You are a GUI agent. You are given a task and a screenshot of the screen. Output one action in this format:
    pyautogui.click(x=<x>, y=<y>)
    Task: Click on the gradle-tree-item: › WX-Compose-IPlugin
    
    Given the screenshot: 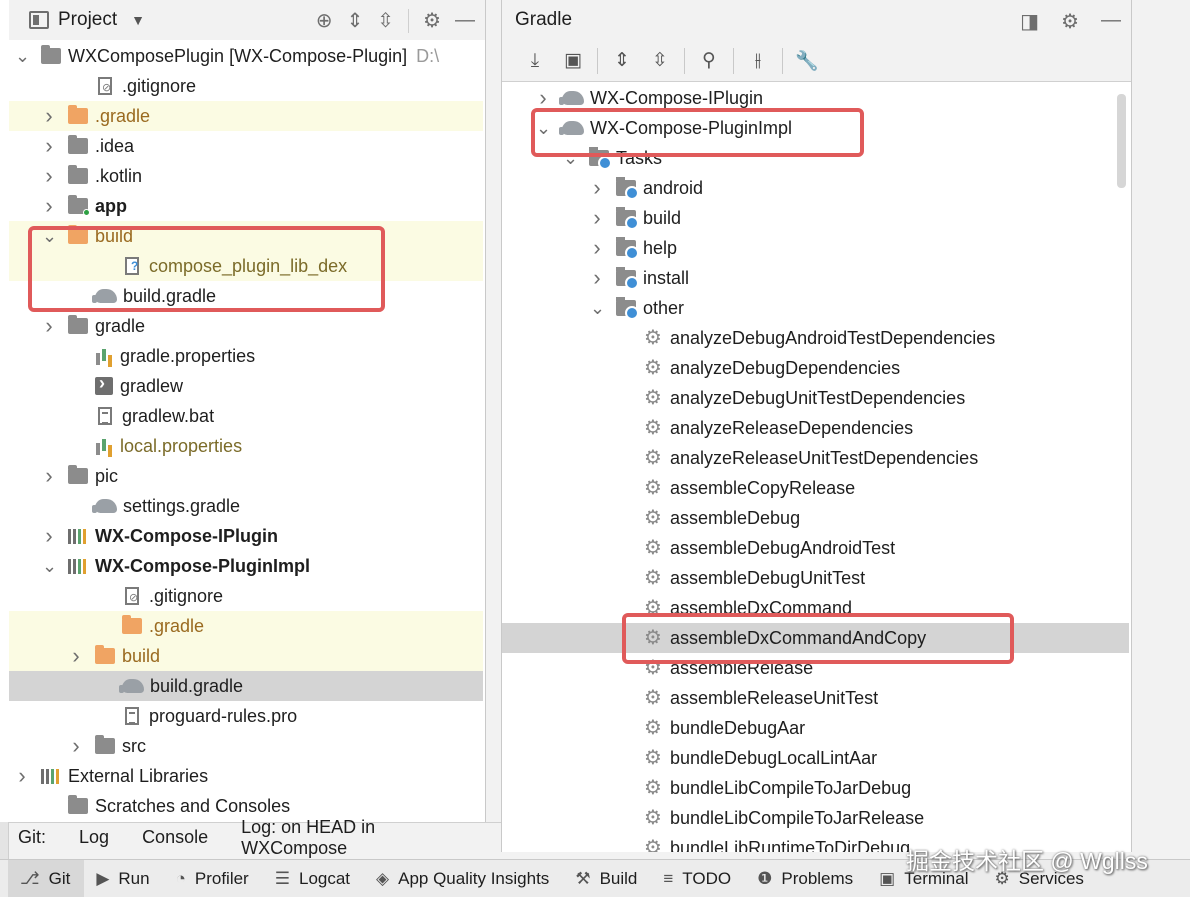 What is the action you would take?
    pyautogui.click(x=815, y=98)
    